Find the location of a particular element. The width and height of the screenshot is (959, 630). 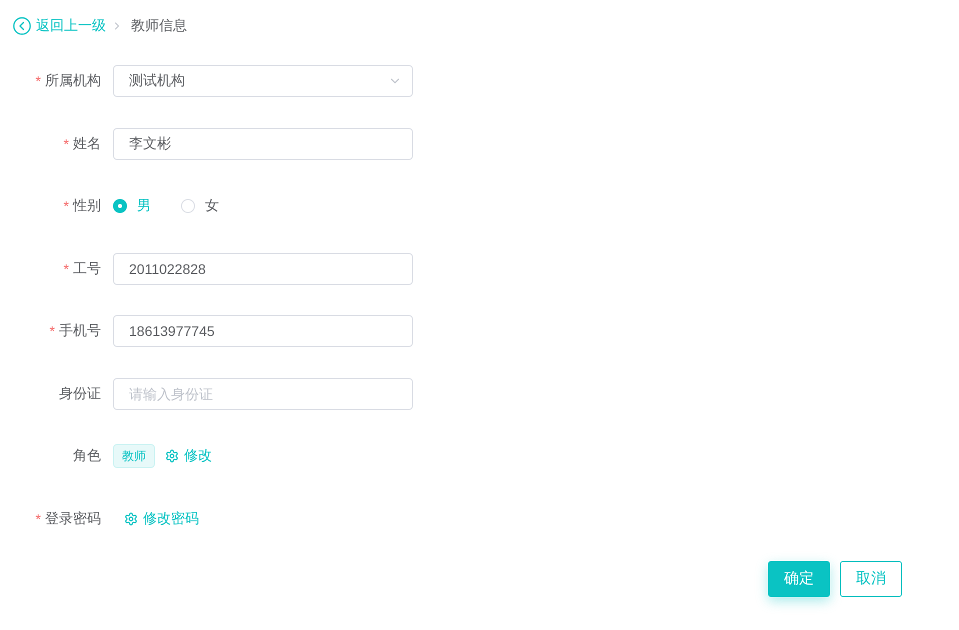

breadcrumb-current: 教师信息 is located at coordinates (159, 26).